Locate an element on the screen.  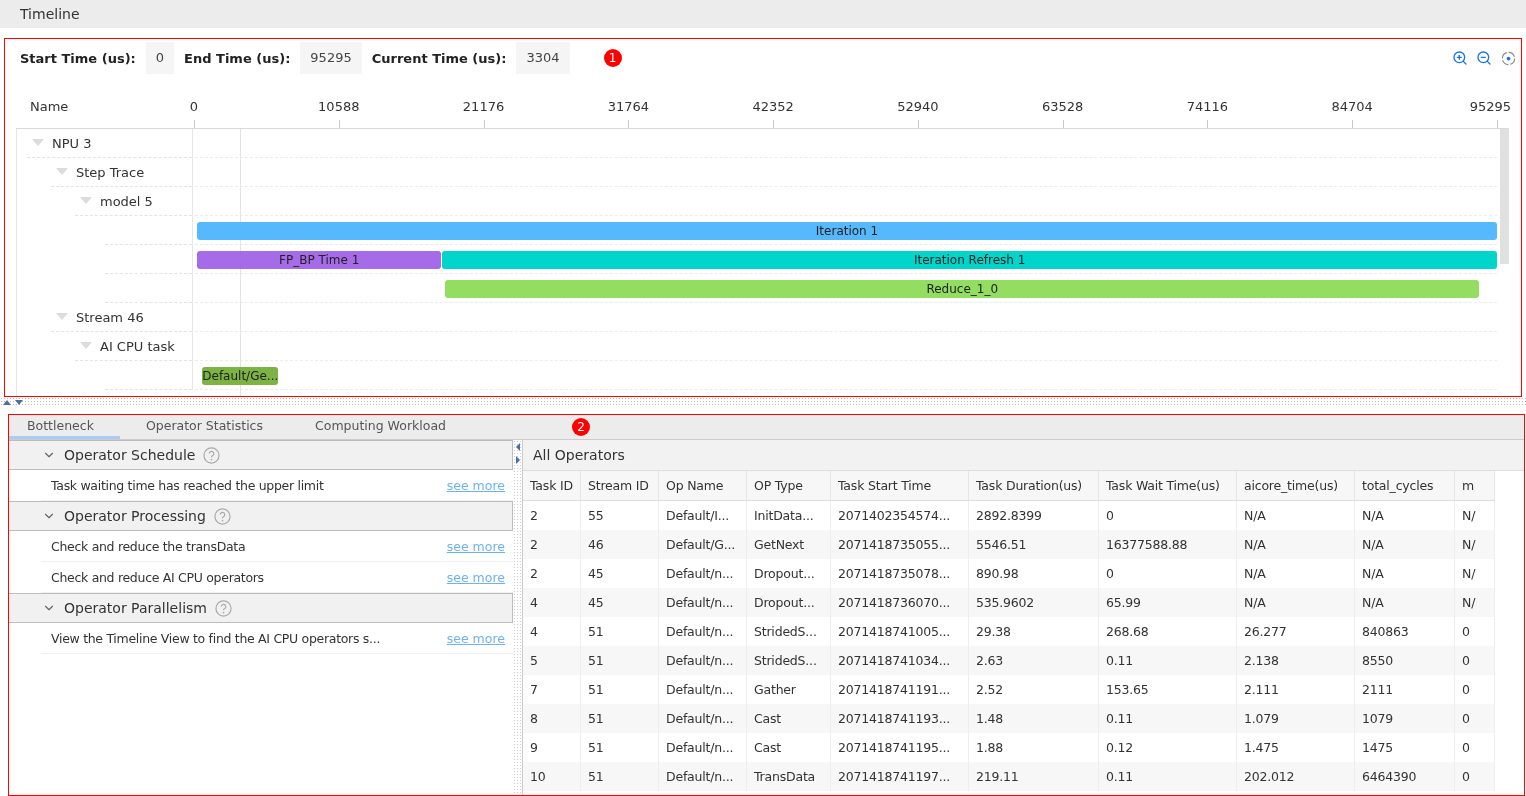
axis-tick-label: 10588 is located at coordinates (339, 106).